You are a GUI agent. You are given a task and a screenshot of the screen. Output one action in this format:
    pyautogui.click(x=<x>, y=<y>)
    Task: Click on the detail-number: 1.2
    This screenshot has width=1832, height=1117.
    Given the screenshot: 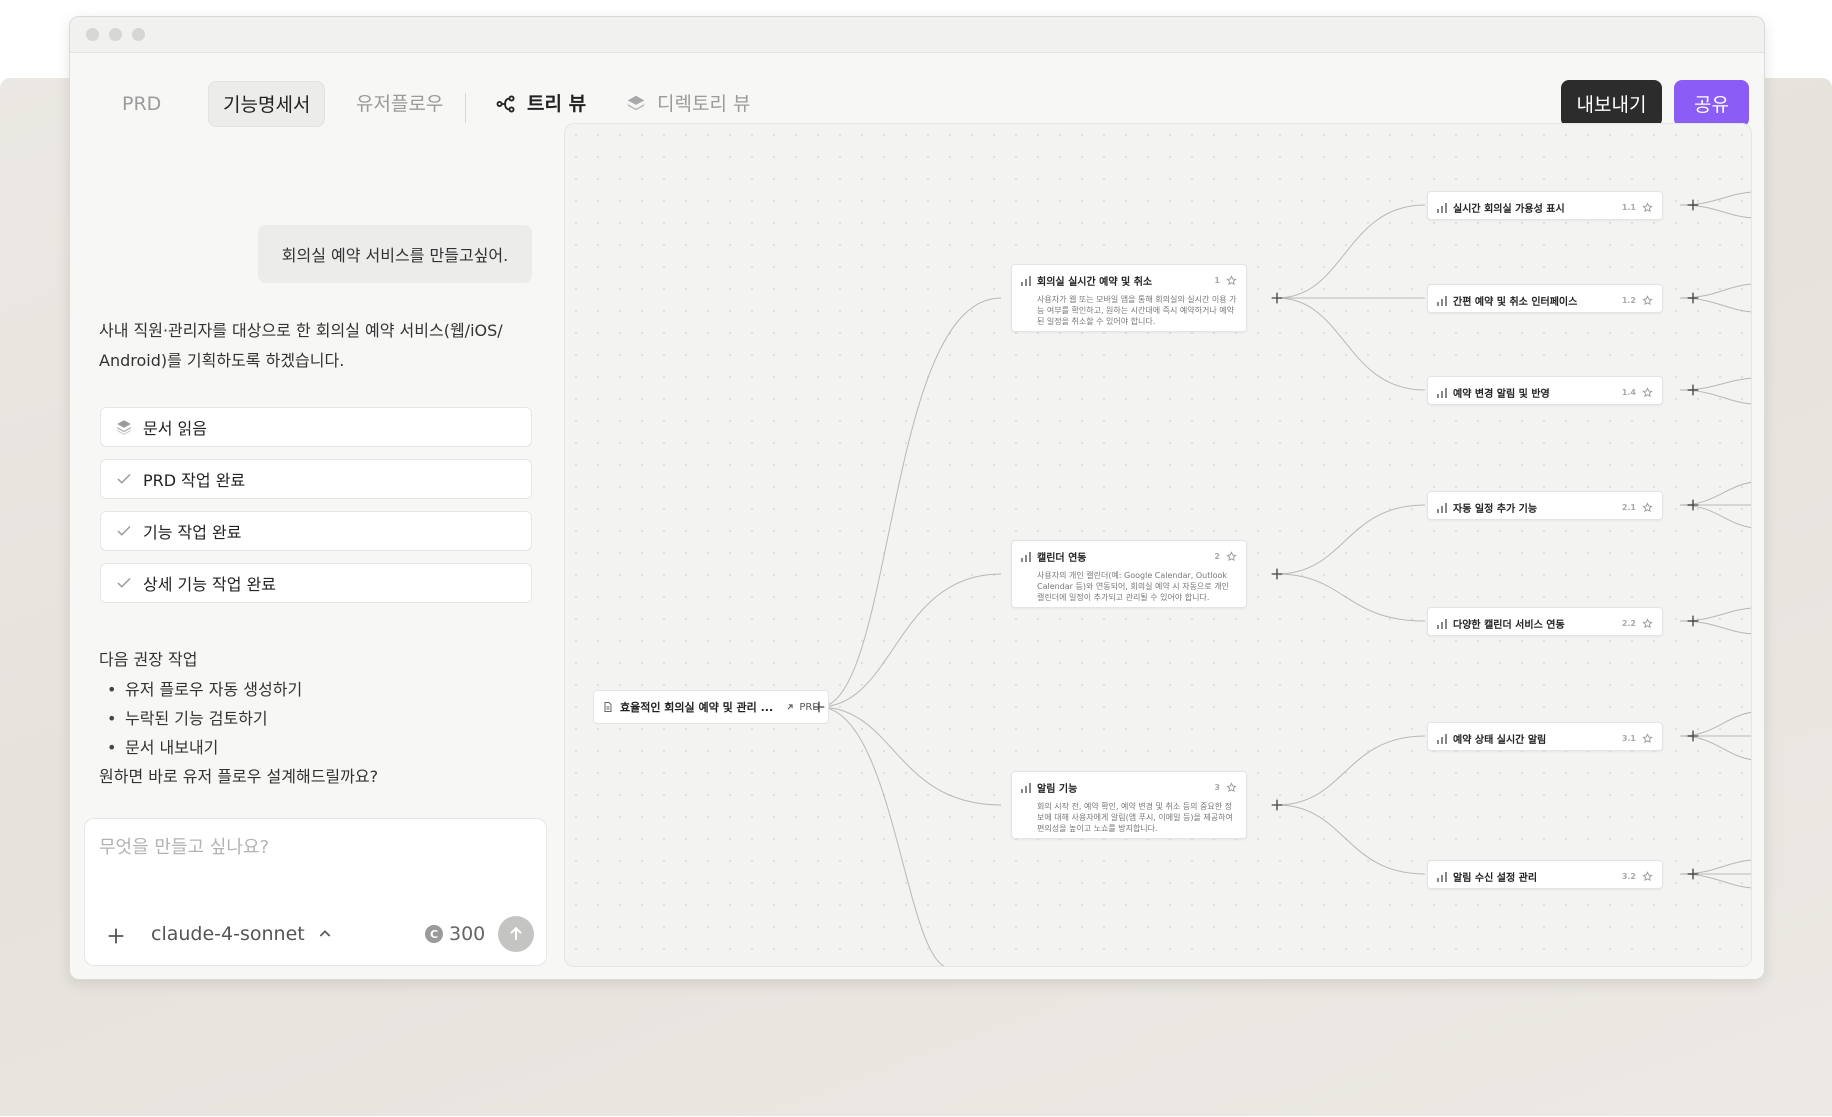 What is the action you would take?
    pyautogui.click(x=1628, y=300)
    